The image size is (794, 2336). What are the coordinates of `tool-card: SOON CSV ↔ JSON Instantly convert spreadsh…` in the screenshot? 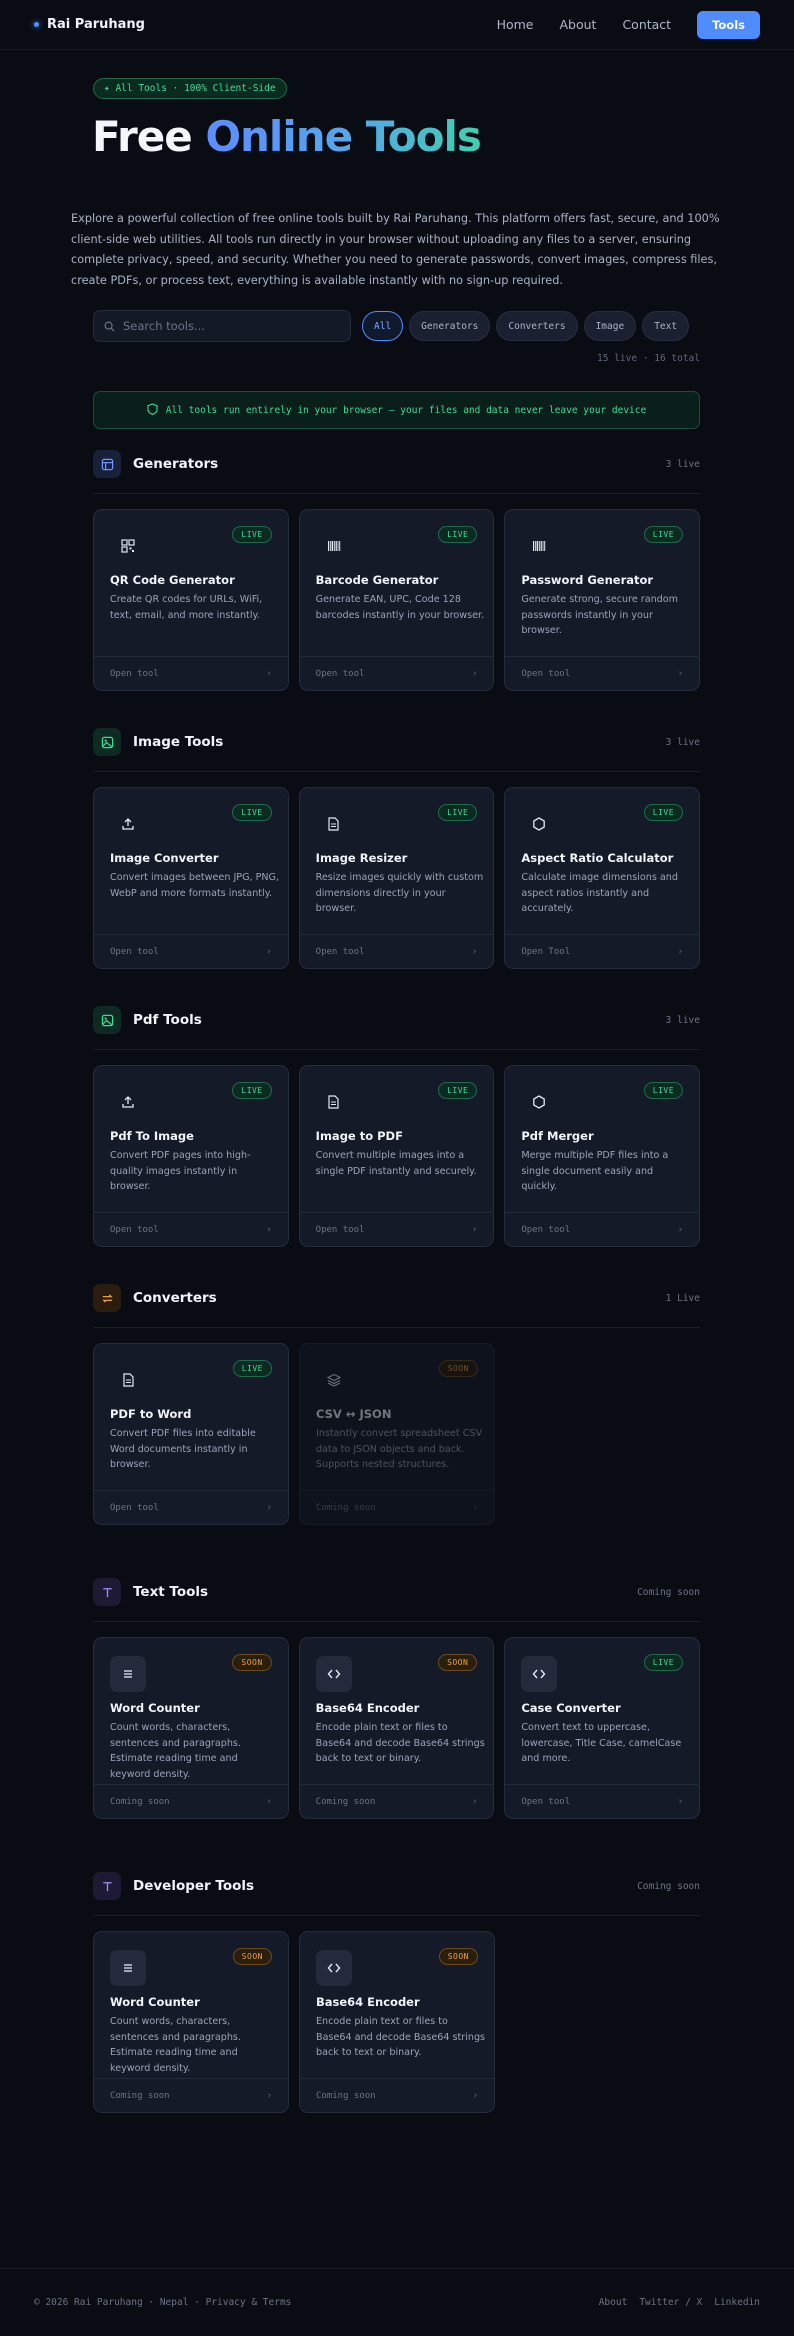 It's located at (397, 1434).